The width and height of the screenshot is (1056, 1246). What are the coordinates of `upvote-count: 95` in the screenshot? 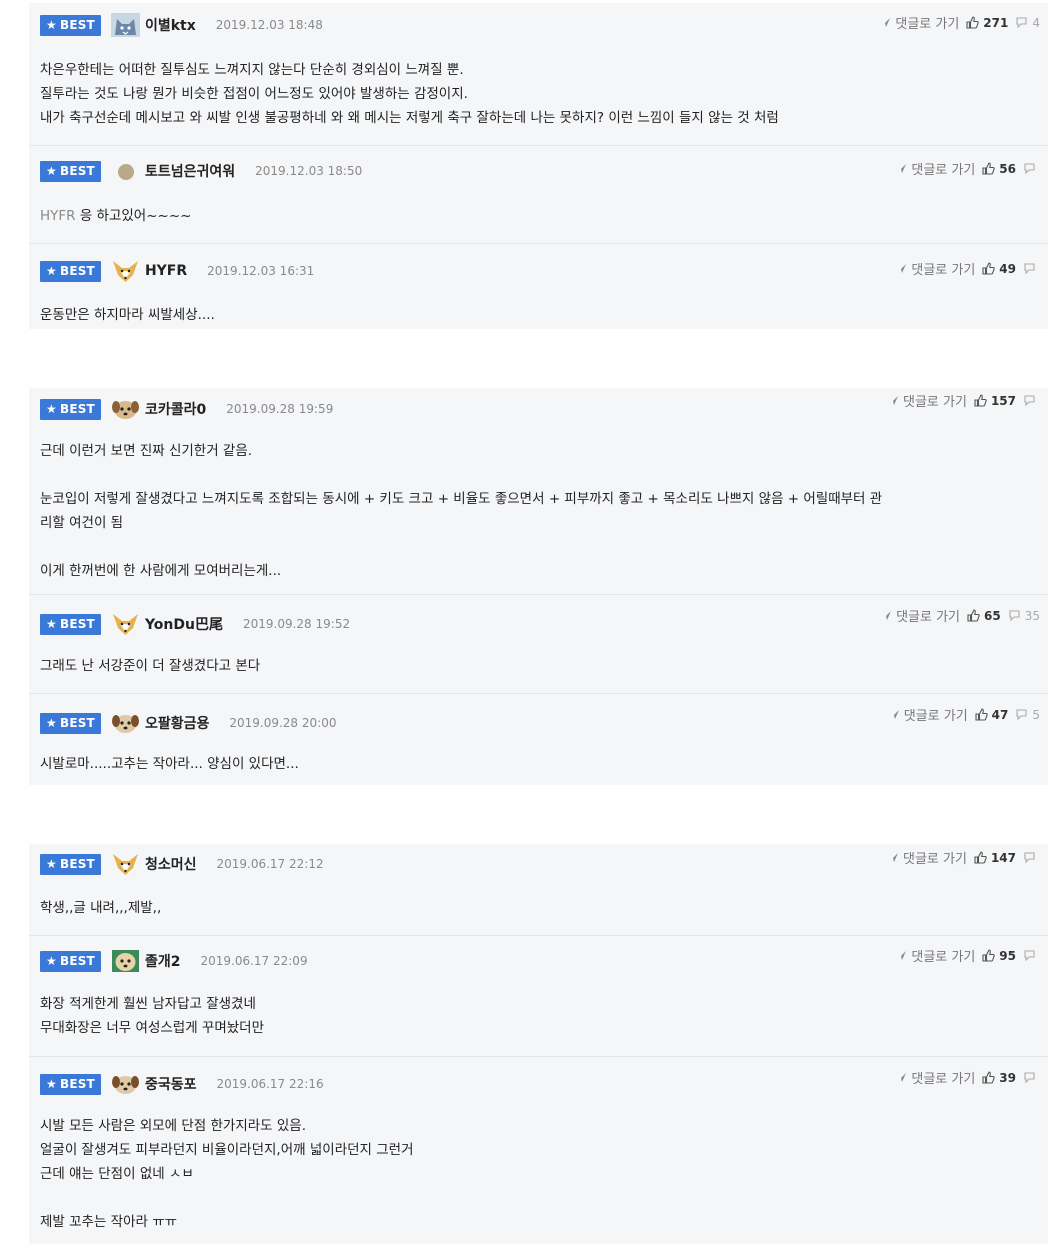 It's located at (1007, 955).